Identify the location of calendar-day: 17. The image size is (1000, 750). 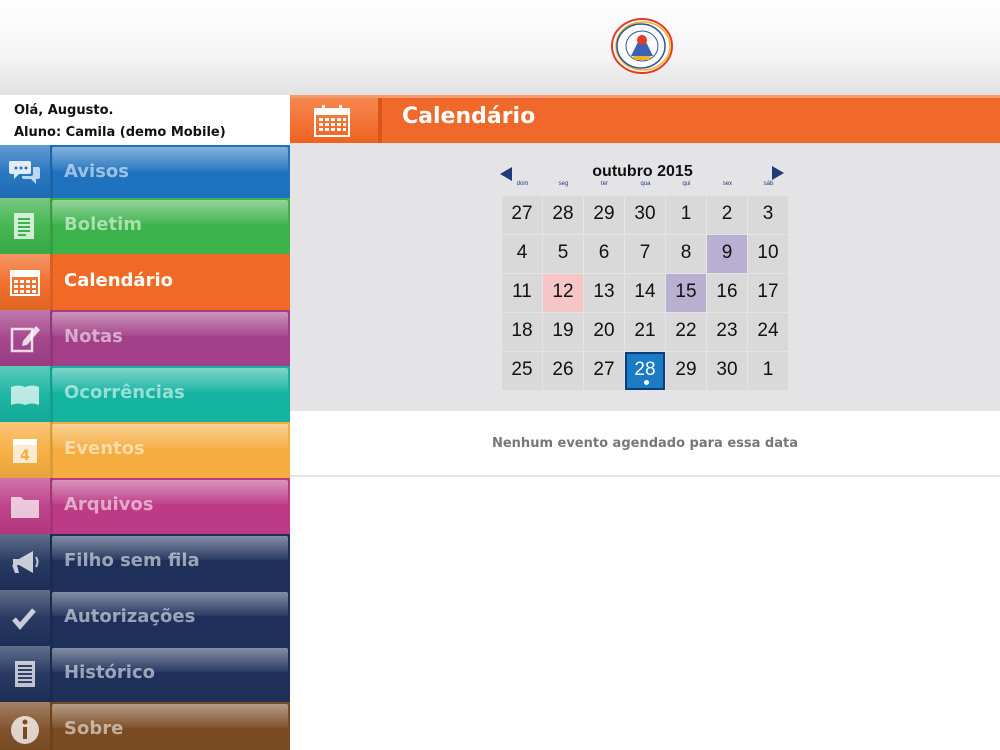
(768, 293).